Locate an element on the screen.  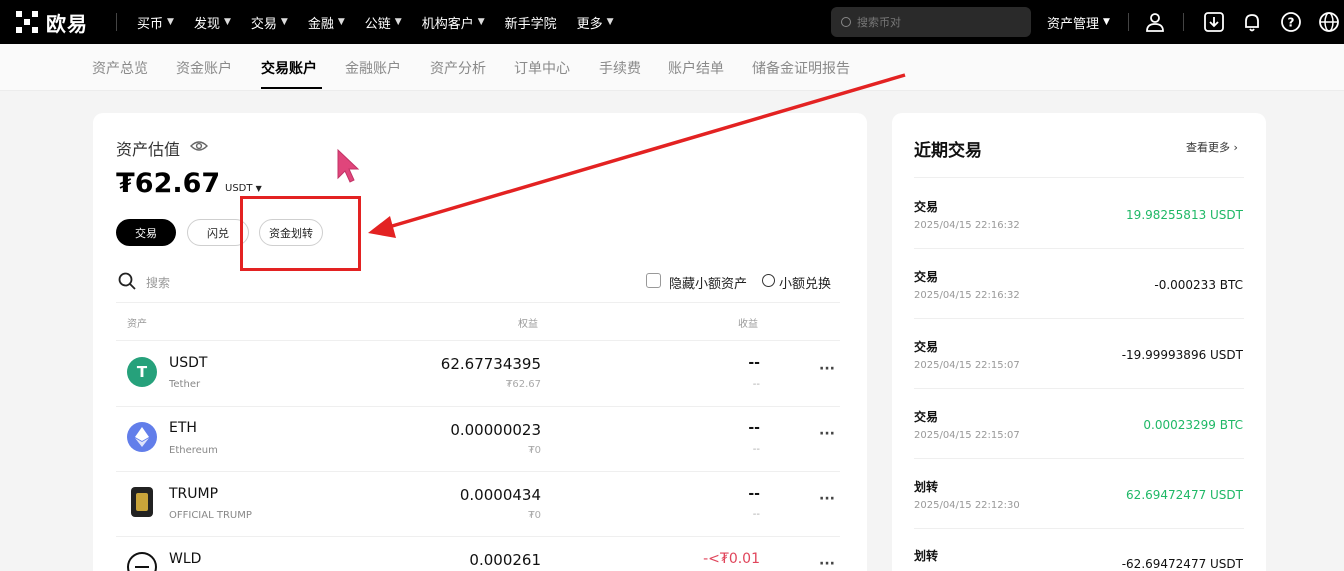
total-balance: ₮62.67 is located at coordinates (168, 183).